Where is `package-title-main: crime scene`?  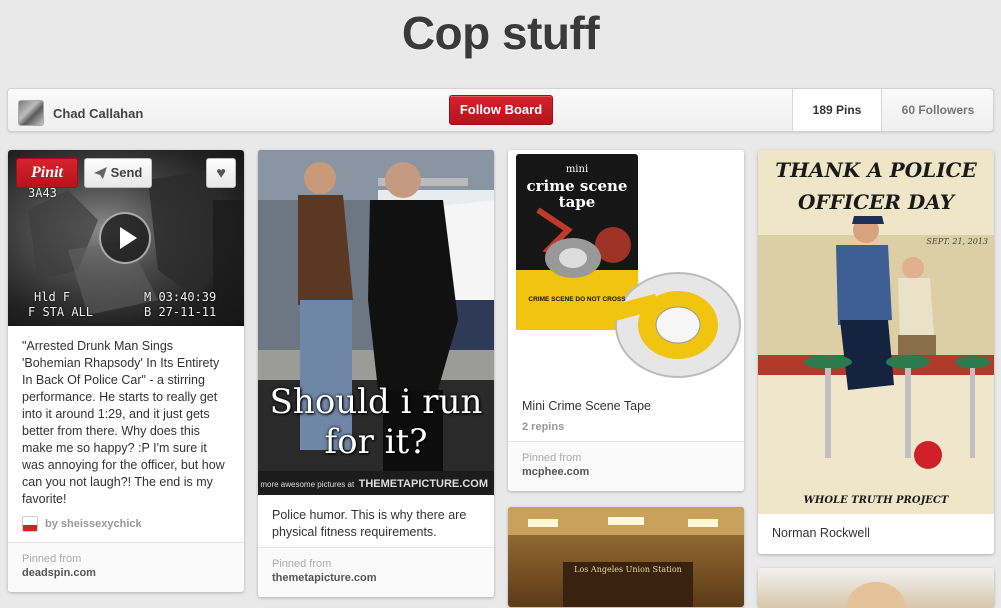
package-title-main: crime scene is located at coordinates (577, 186).